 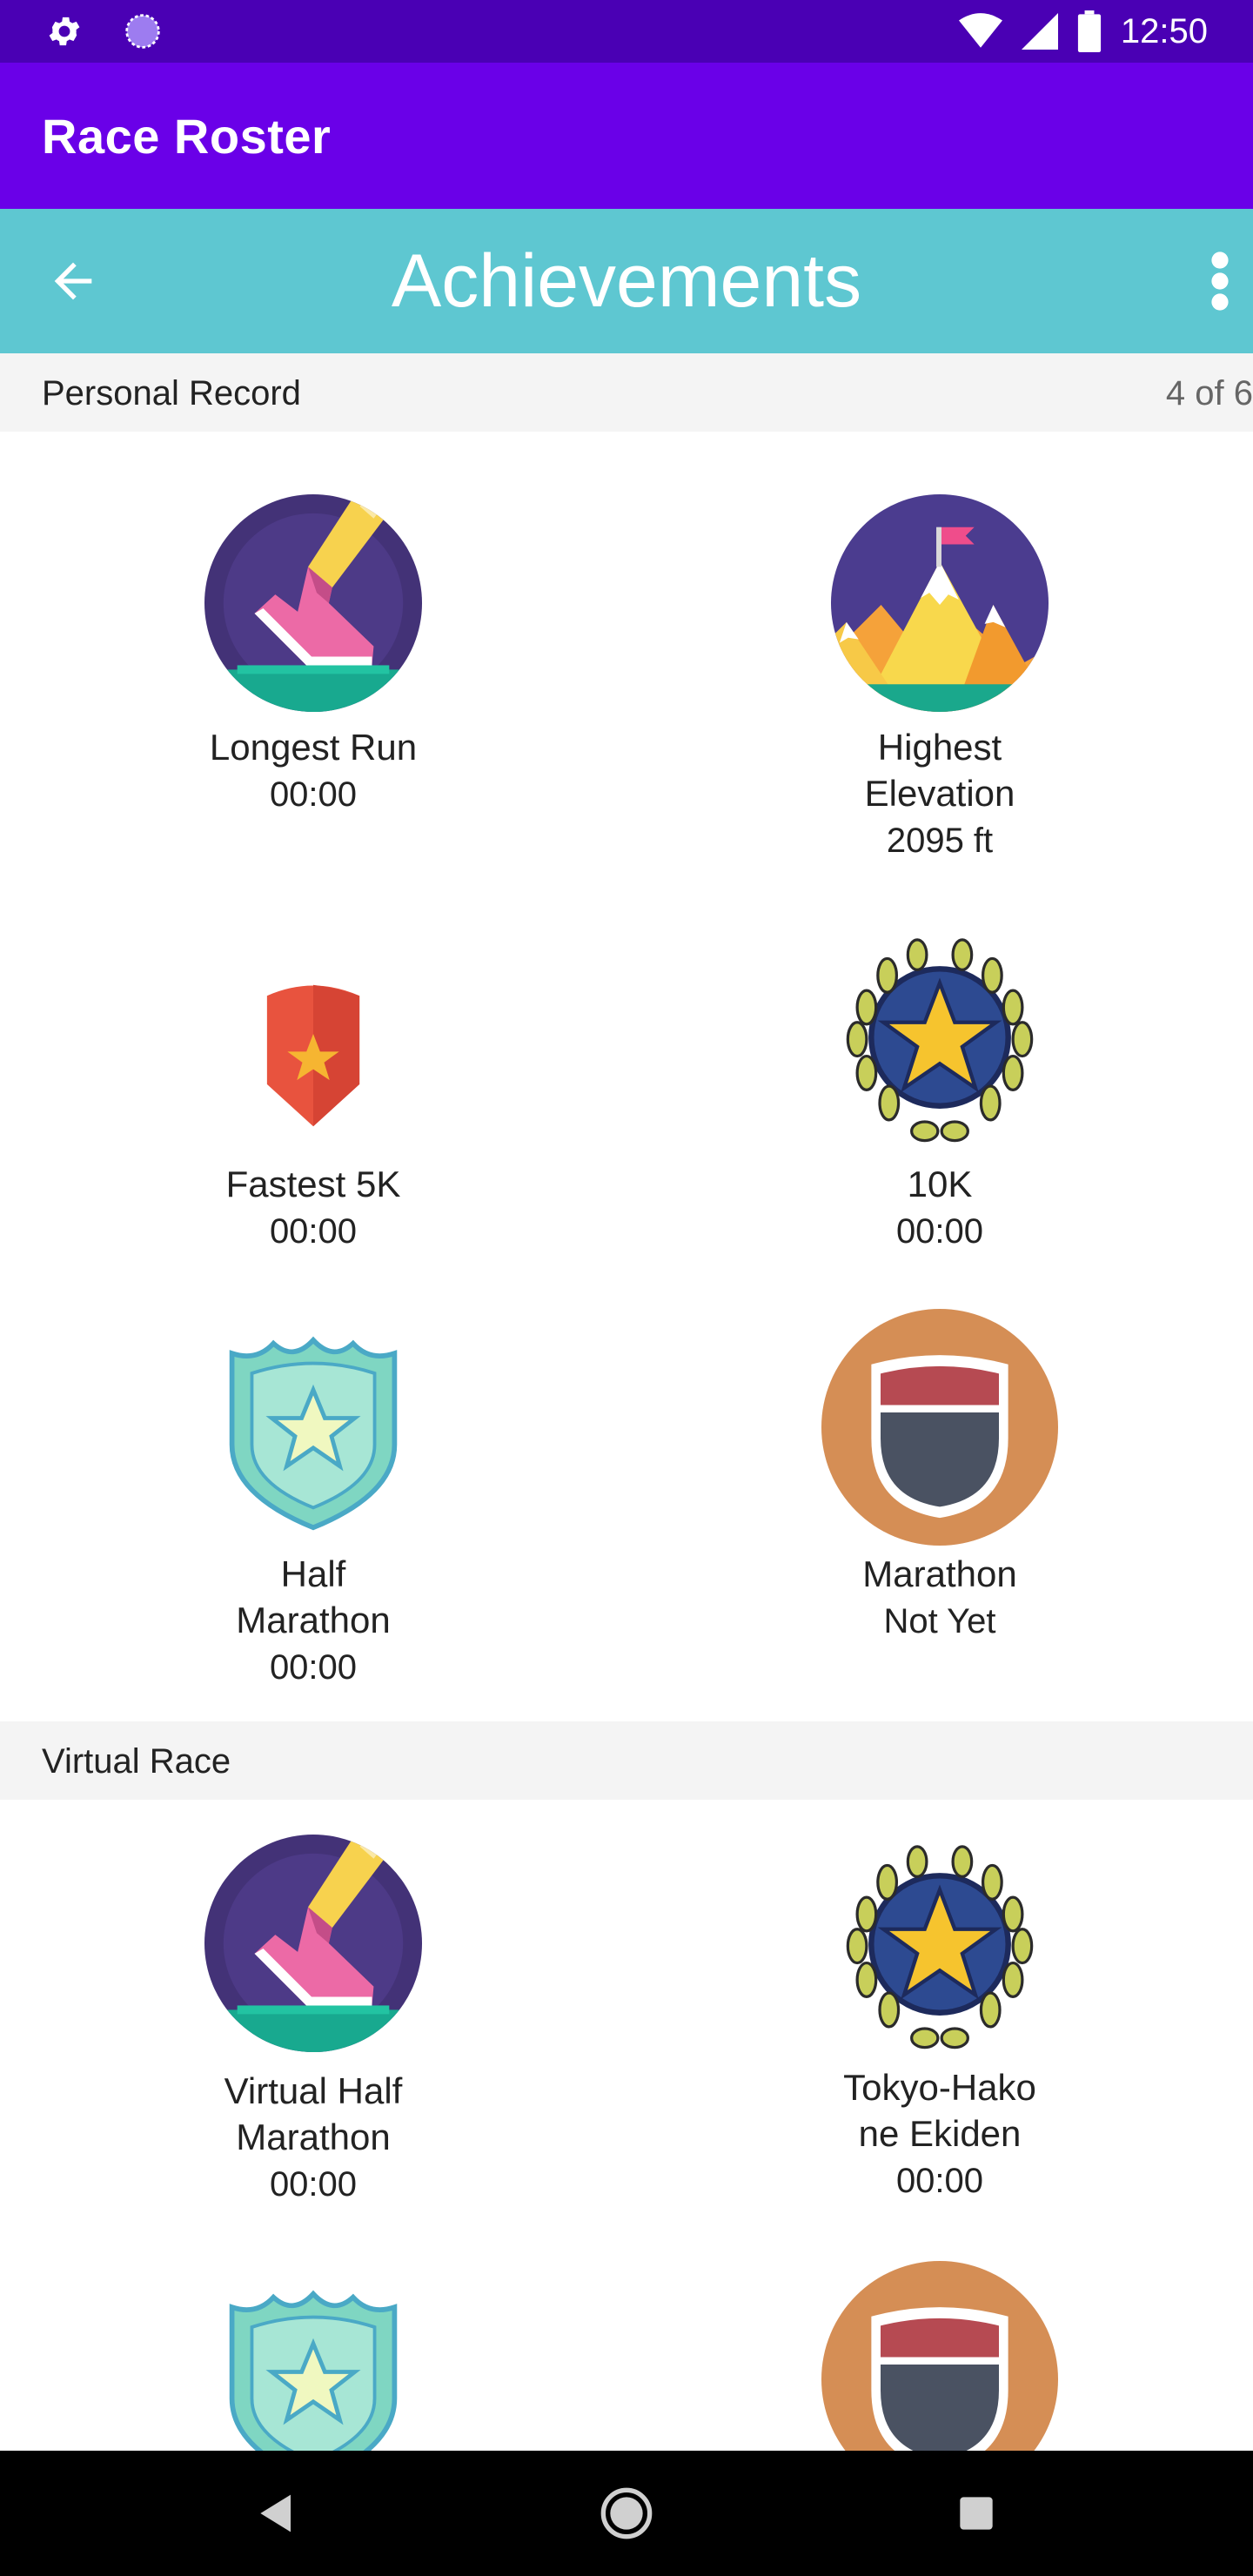 I want to click on achievement-longest-run: Longest Run 00:00, so click(x=313, y=656).